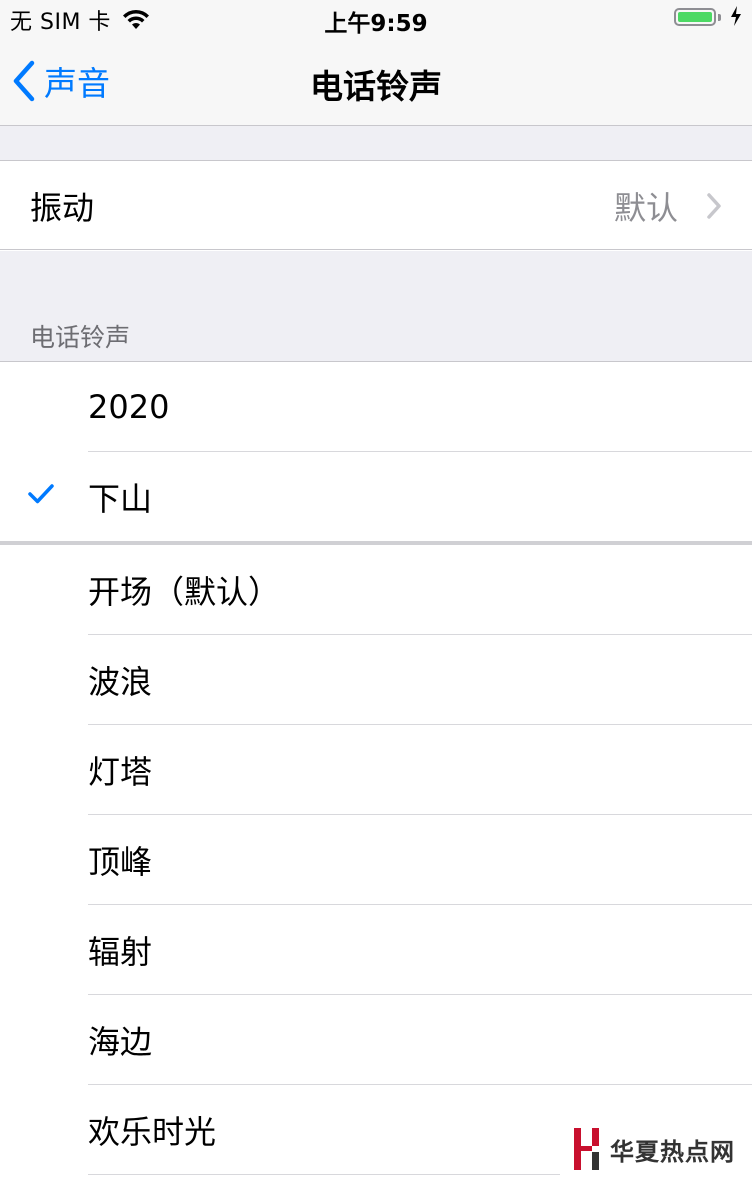  I want to click on chevron-right-icon, so click(714, 206).